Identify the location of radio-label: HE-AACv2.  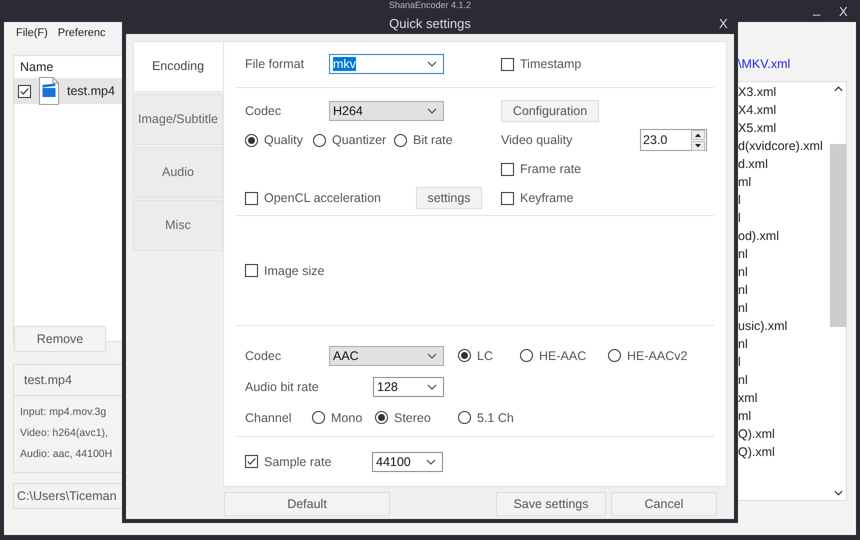
(657, 355).